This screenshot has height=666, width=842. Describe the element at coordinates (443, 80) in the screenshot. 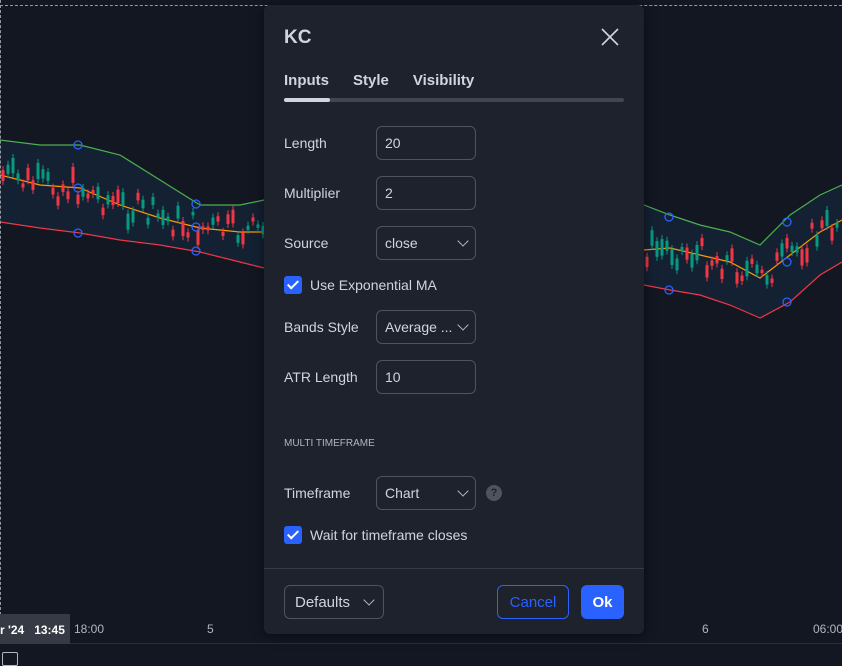

I see `tab-visibility: Visibility` at that location.